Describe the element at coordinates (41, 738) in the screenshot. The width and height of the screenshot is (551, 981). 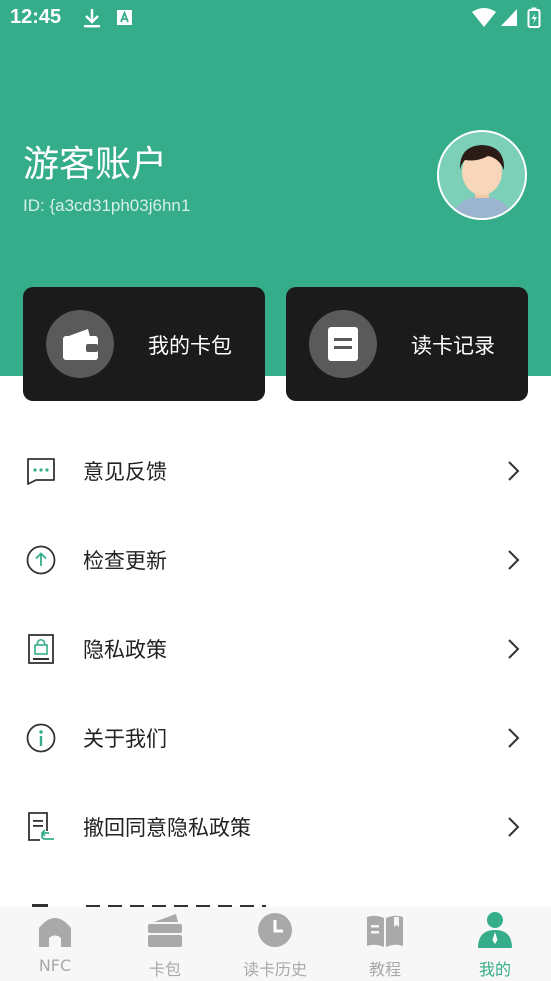
I see `info-icon` at that location.